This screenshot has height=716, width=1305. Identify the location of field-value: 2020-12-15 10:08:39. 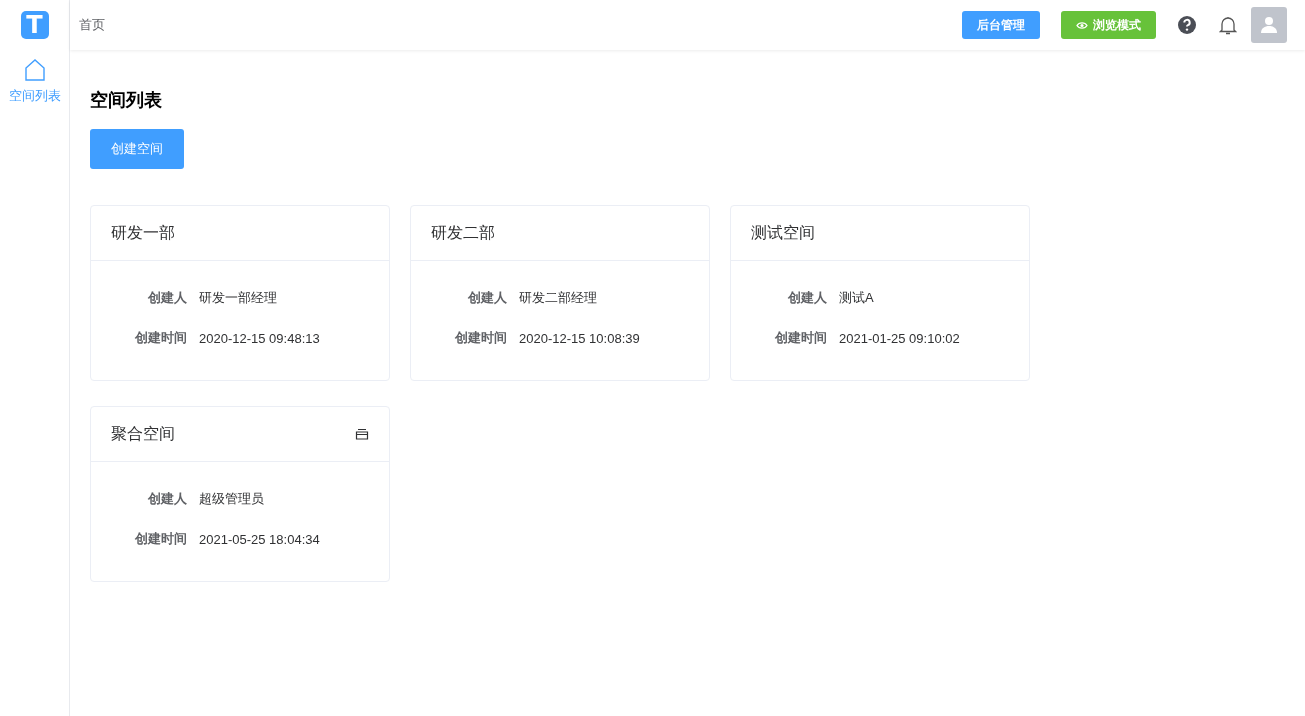
(579, 338).